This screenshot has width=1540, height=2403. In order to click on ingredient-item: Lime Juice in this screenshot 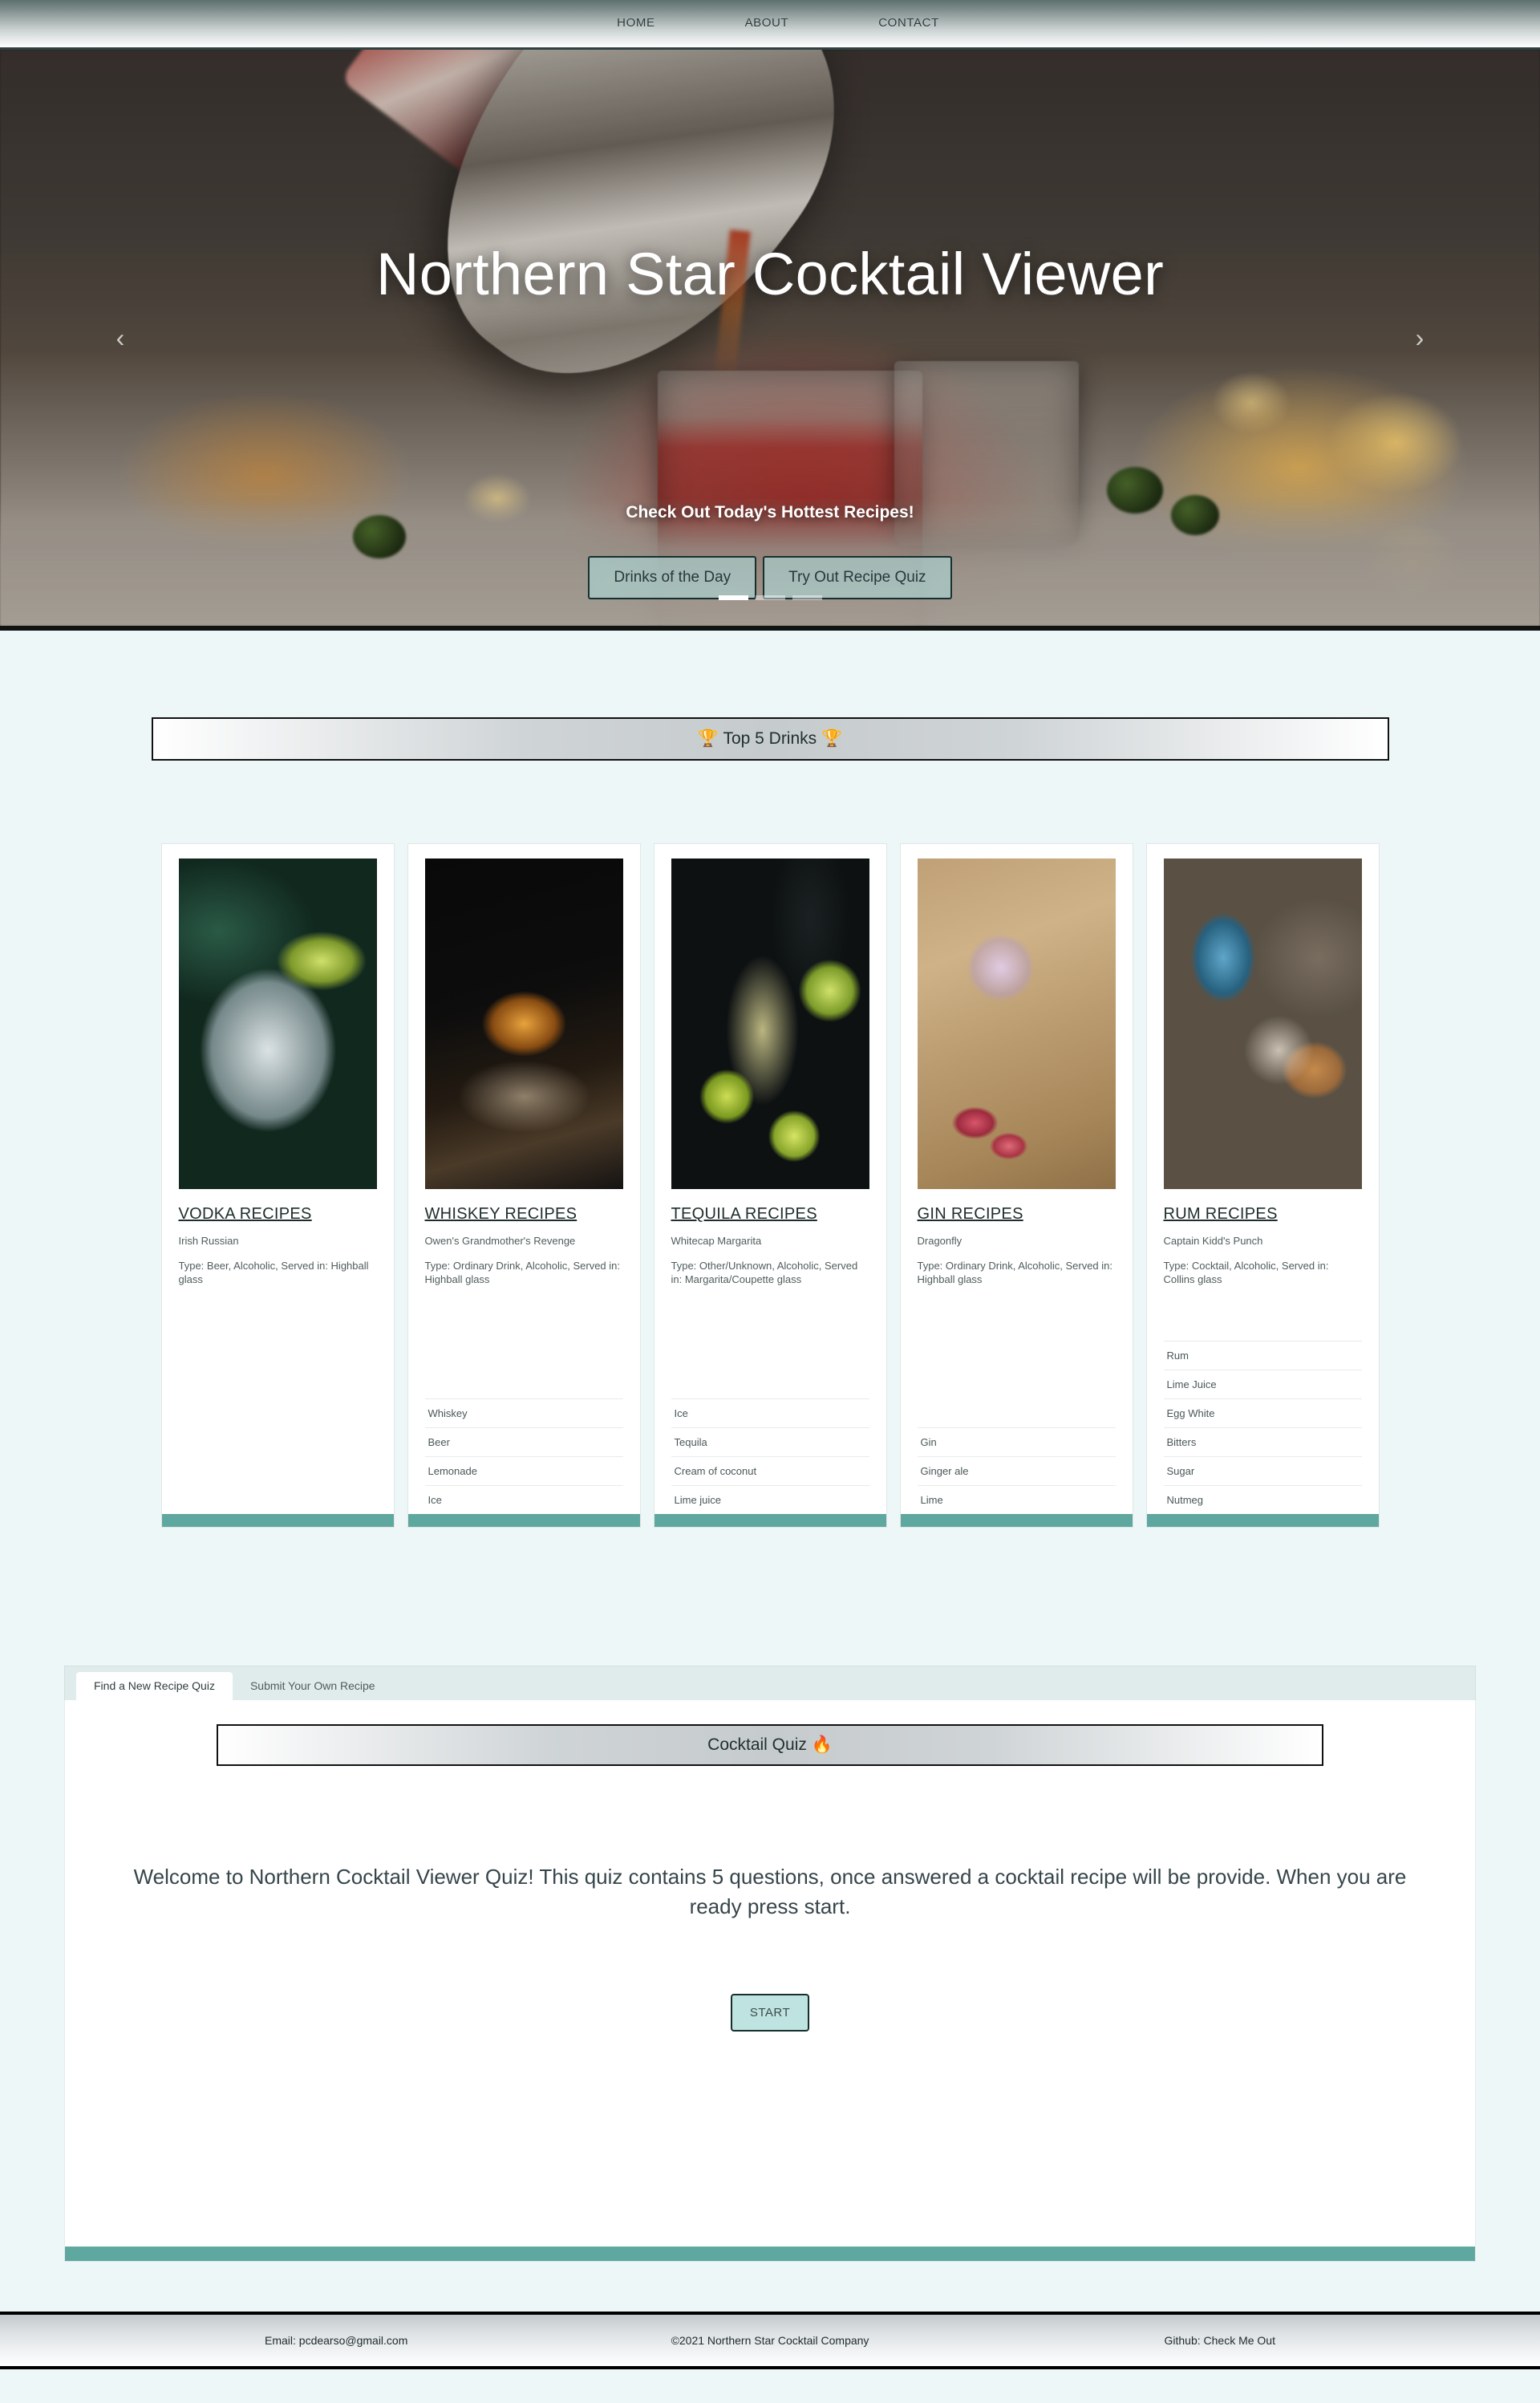, I will do `click(1262, 1384)`.